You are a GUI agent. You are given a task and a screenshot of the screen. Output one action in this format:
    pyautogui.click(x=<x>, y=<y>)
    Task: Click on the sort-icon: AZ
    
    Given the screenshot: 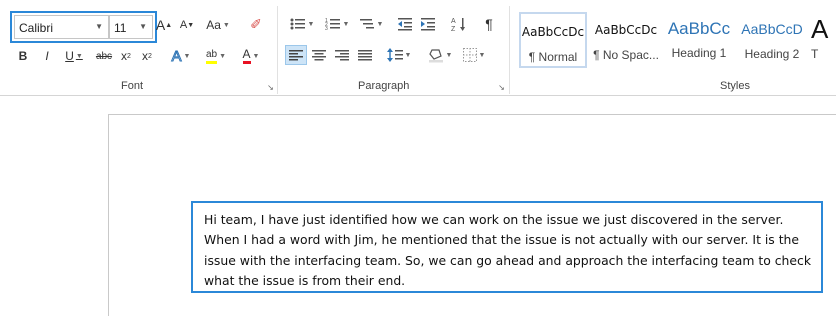 What is the action you would take?
    pyautogui.click(x=458, y=25)
    